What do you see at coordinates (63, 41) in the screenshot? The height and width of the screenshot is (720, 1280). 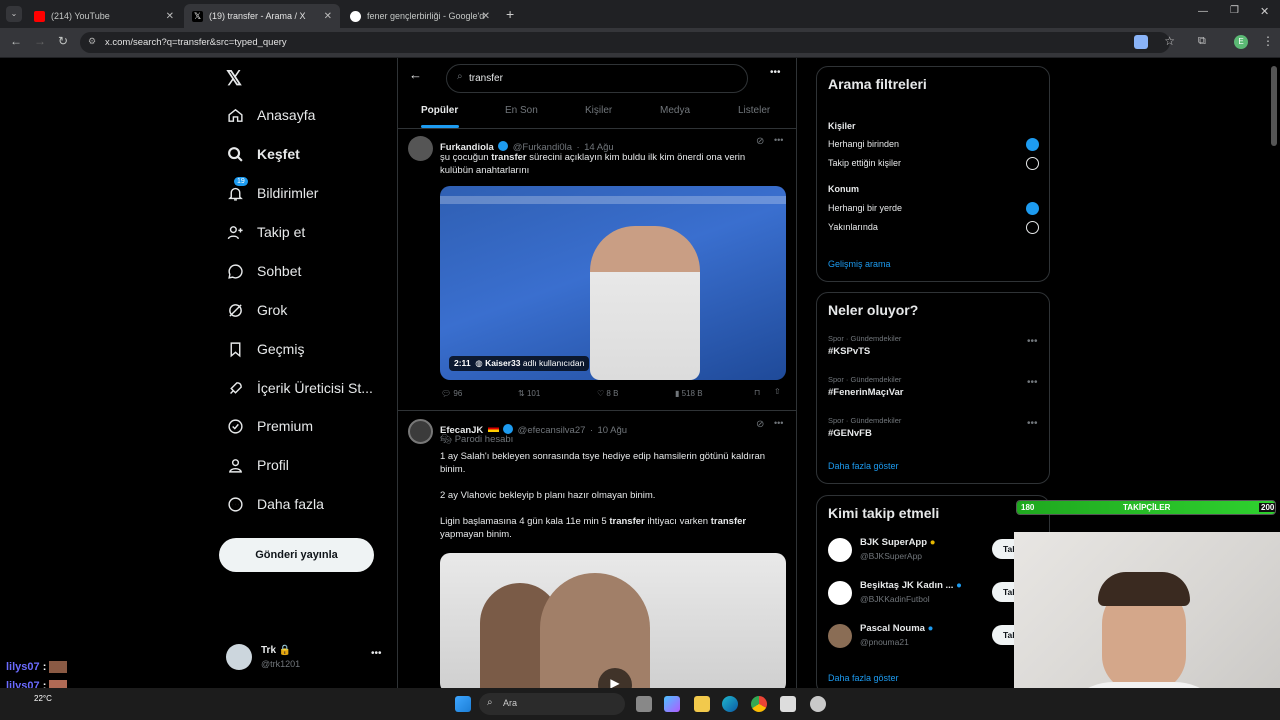 I see `reload-icon: ↻` at bounding box center [63, 41].